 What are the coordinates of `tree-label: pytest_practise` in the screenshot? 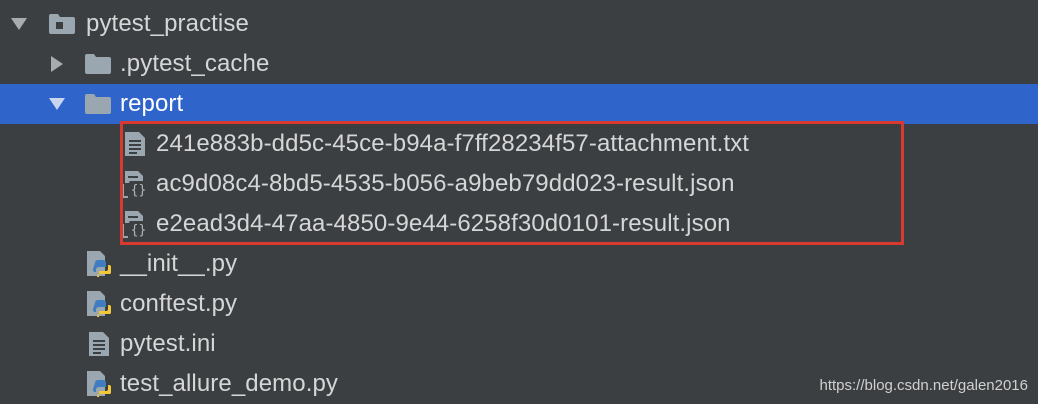 It's located at (167, 23).